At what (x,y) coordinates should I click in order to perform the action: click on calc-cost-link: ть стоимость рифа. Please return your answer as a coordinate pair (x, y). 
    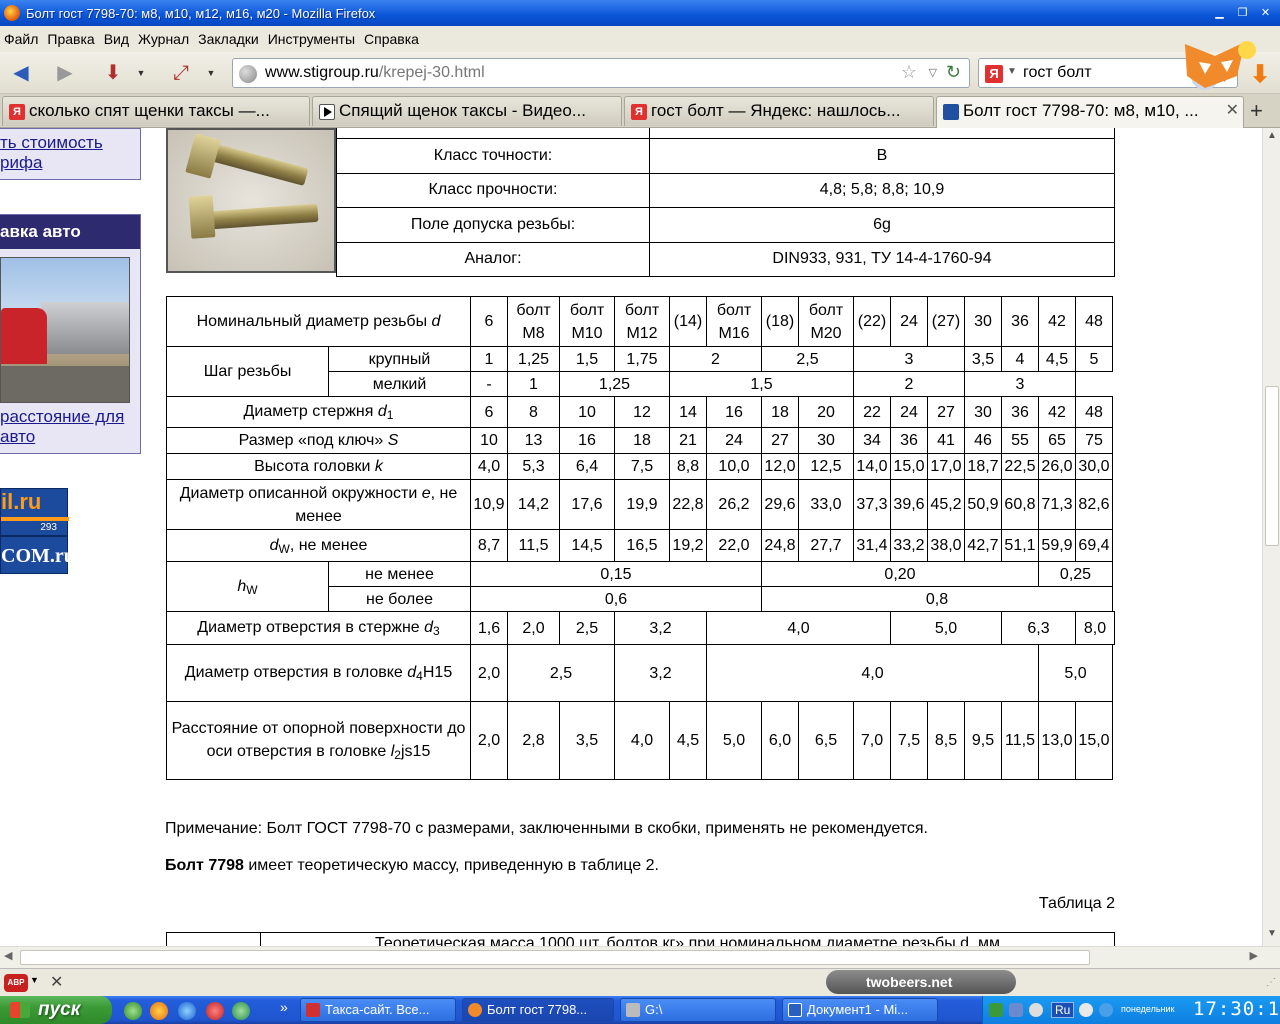
    Looking at the image, I should click on (70, 153).